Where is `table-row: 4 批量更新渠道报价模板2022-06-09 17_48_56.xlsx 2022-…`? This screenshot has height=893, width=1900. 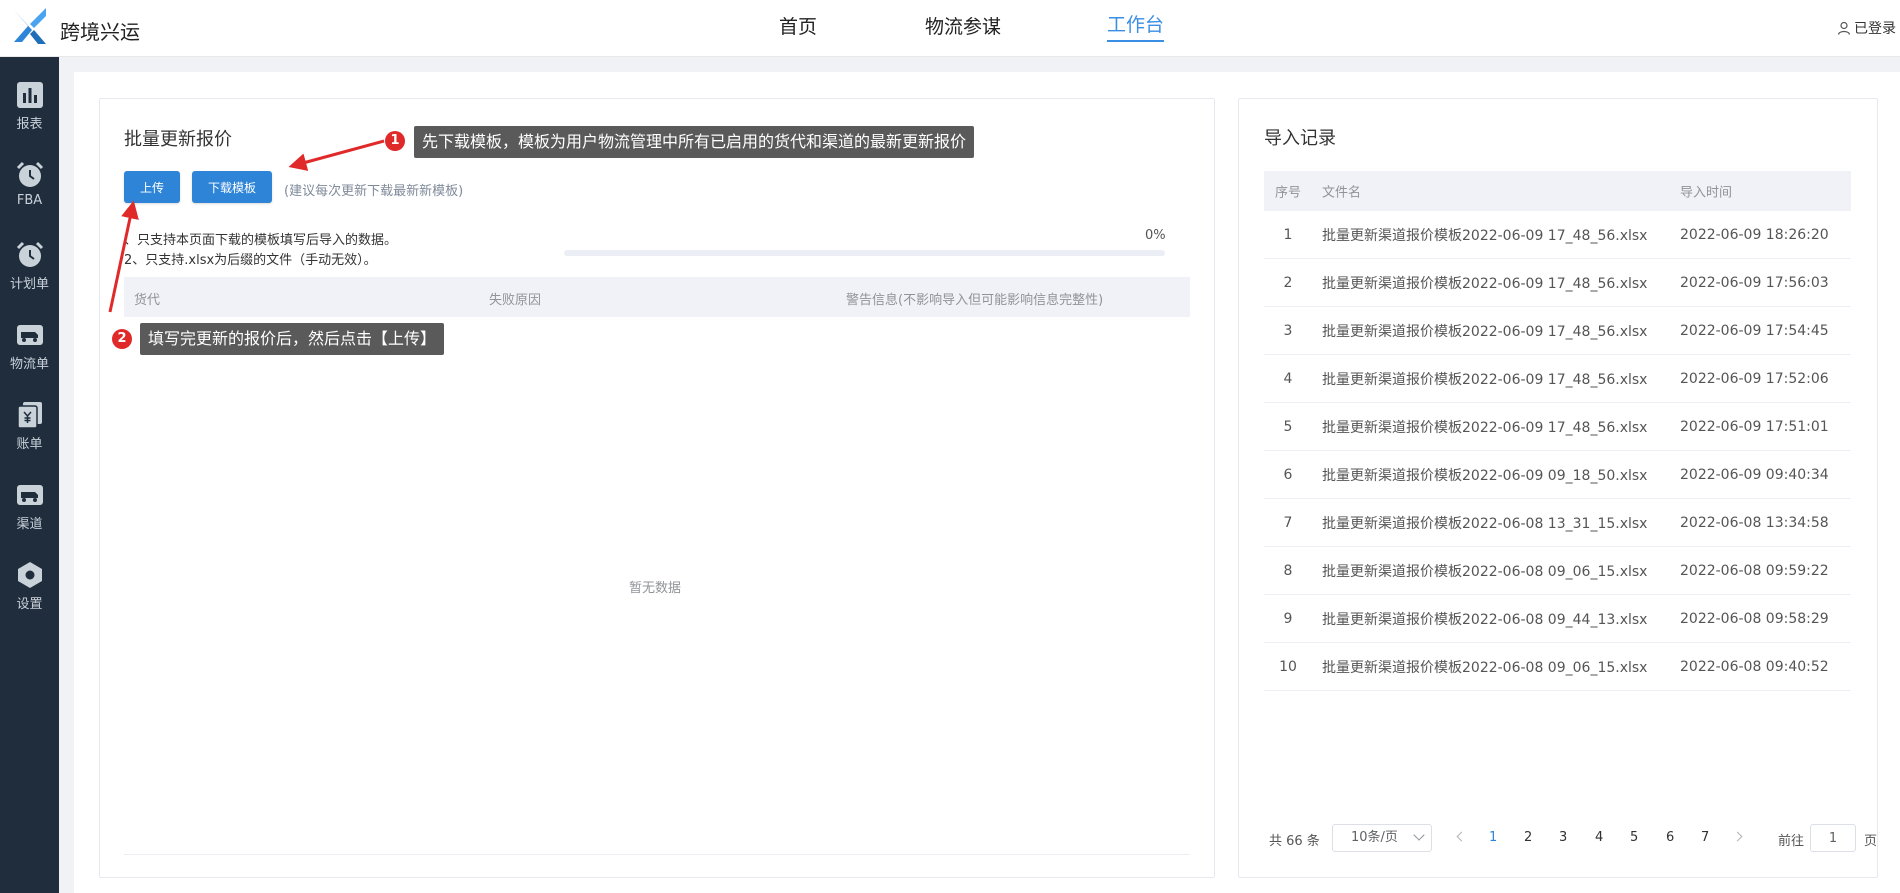
table-row: 4 批量更新渠道报价模板2022-06-09 17_48_56.xlsx 2022-… is located at coordinates (1557, 379).